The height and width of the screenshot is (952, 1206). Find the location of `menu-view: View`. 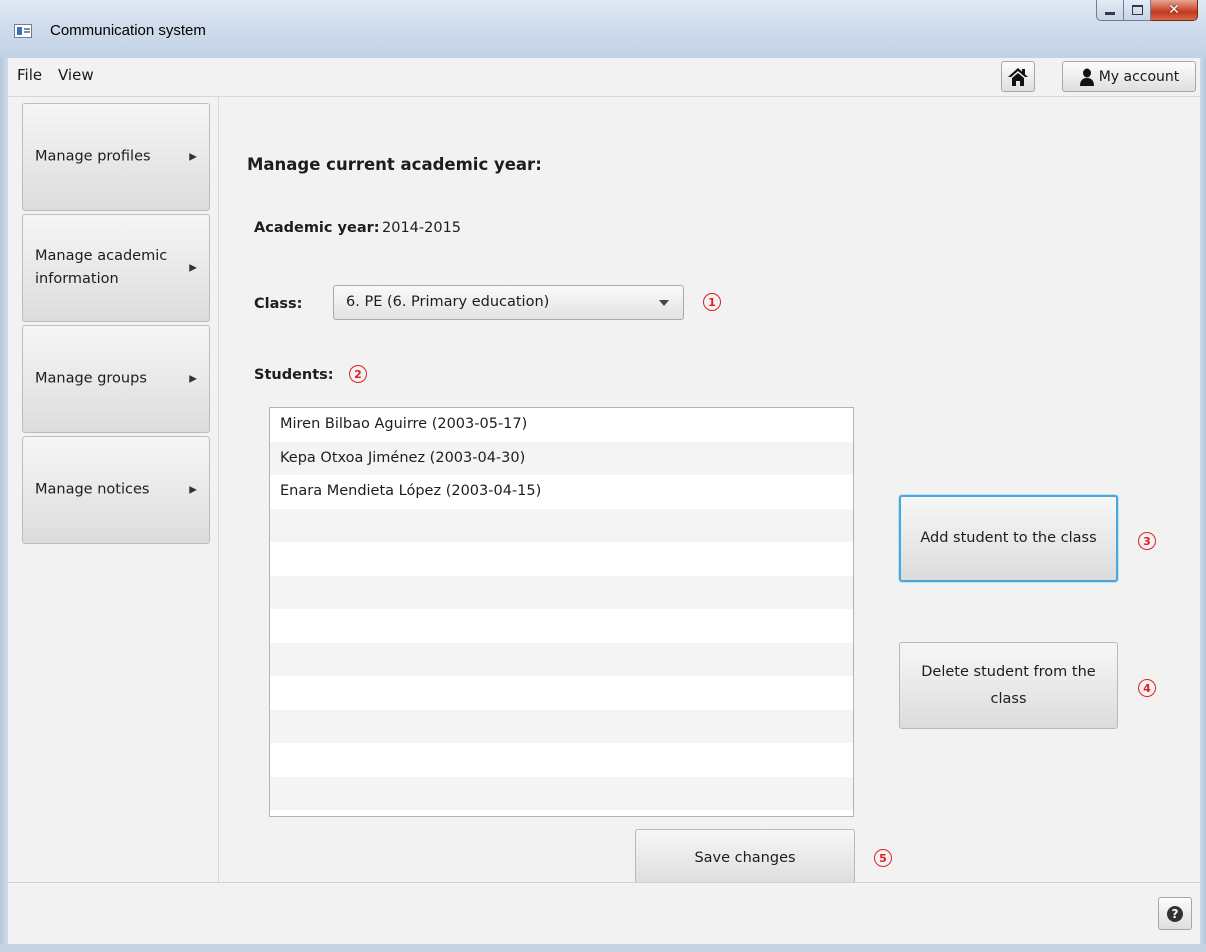

menu-view: View is located at coordinates (76, 75).